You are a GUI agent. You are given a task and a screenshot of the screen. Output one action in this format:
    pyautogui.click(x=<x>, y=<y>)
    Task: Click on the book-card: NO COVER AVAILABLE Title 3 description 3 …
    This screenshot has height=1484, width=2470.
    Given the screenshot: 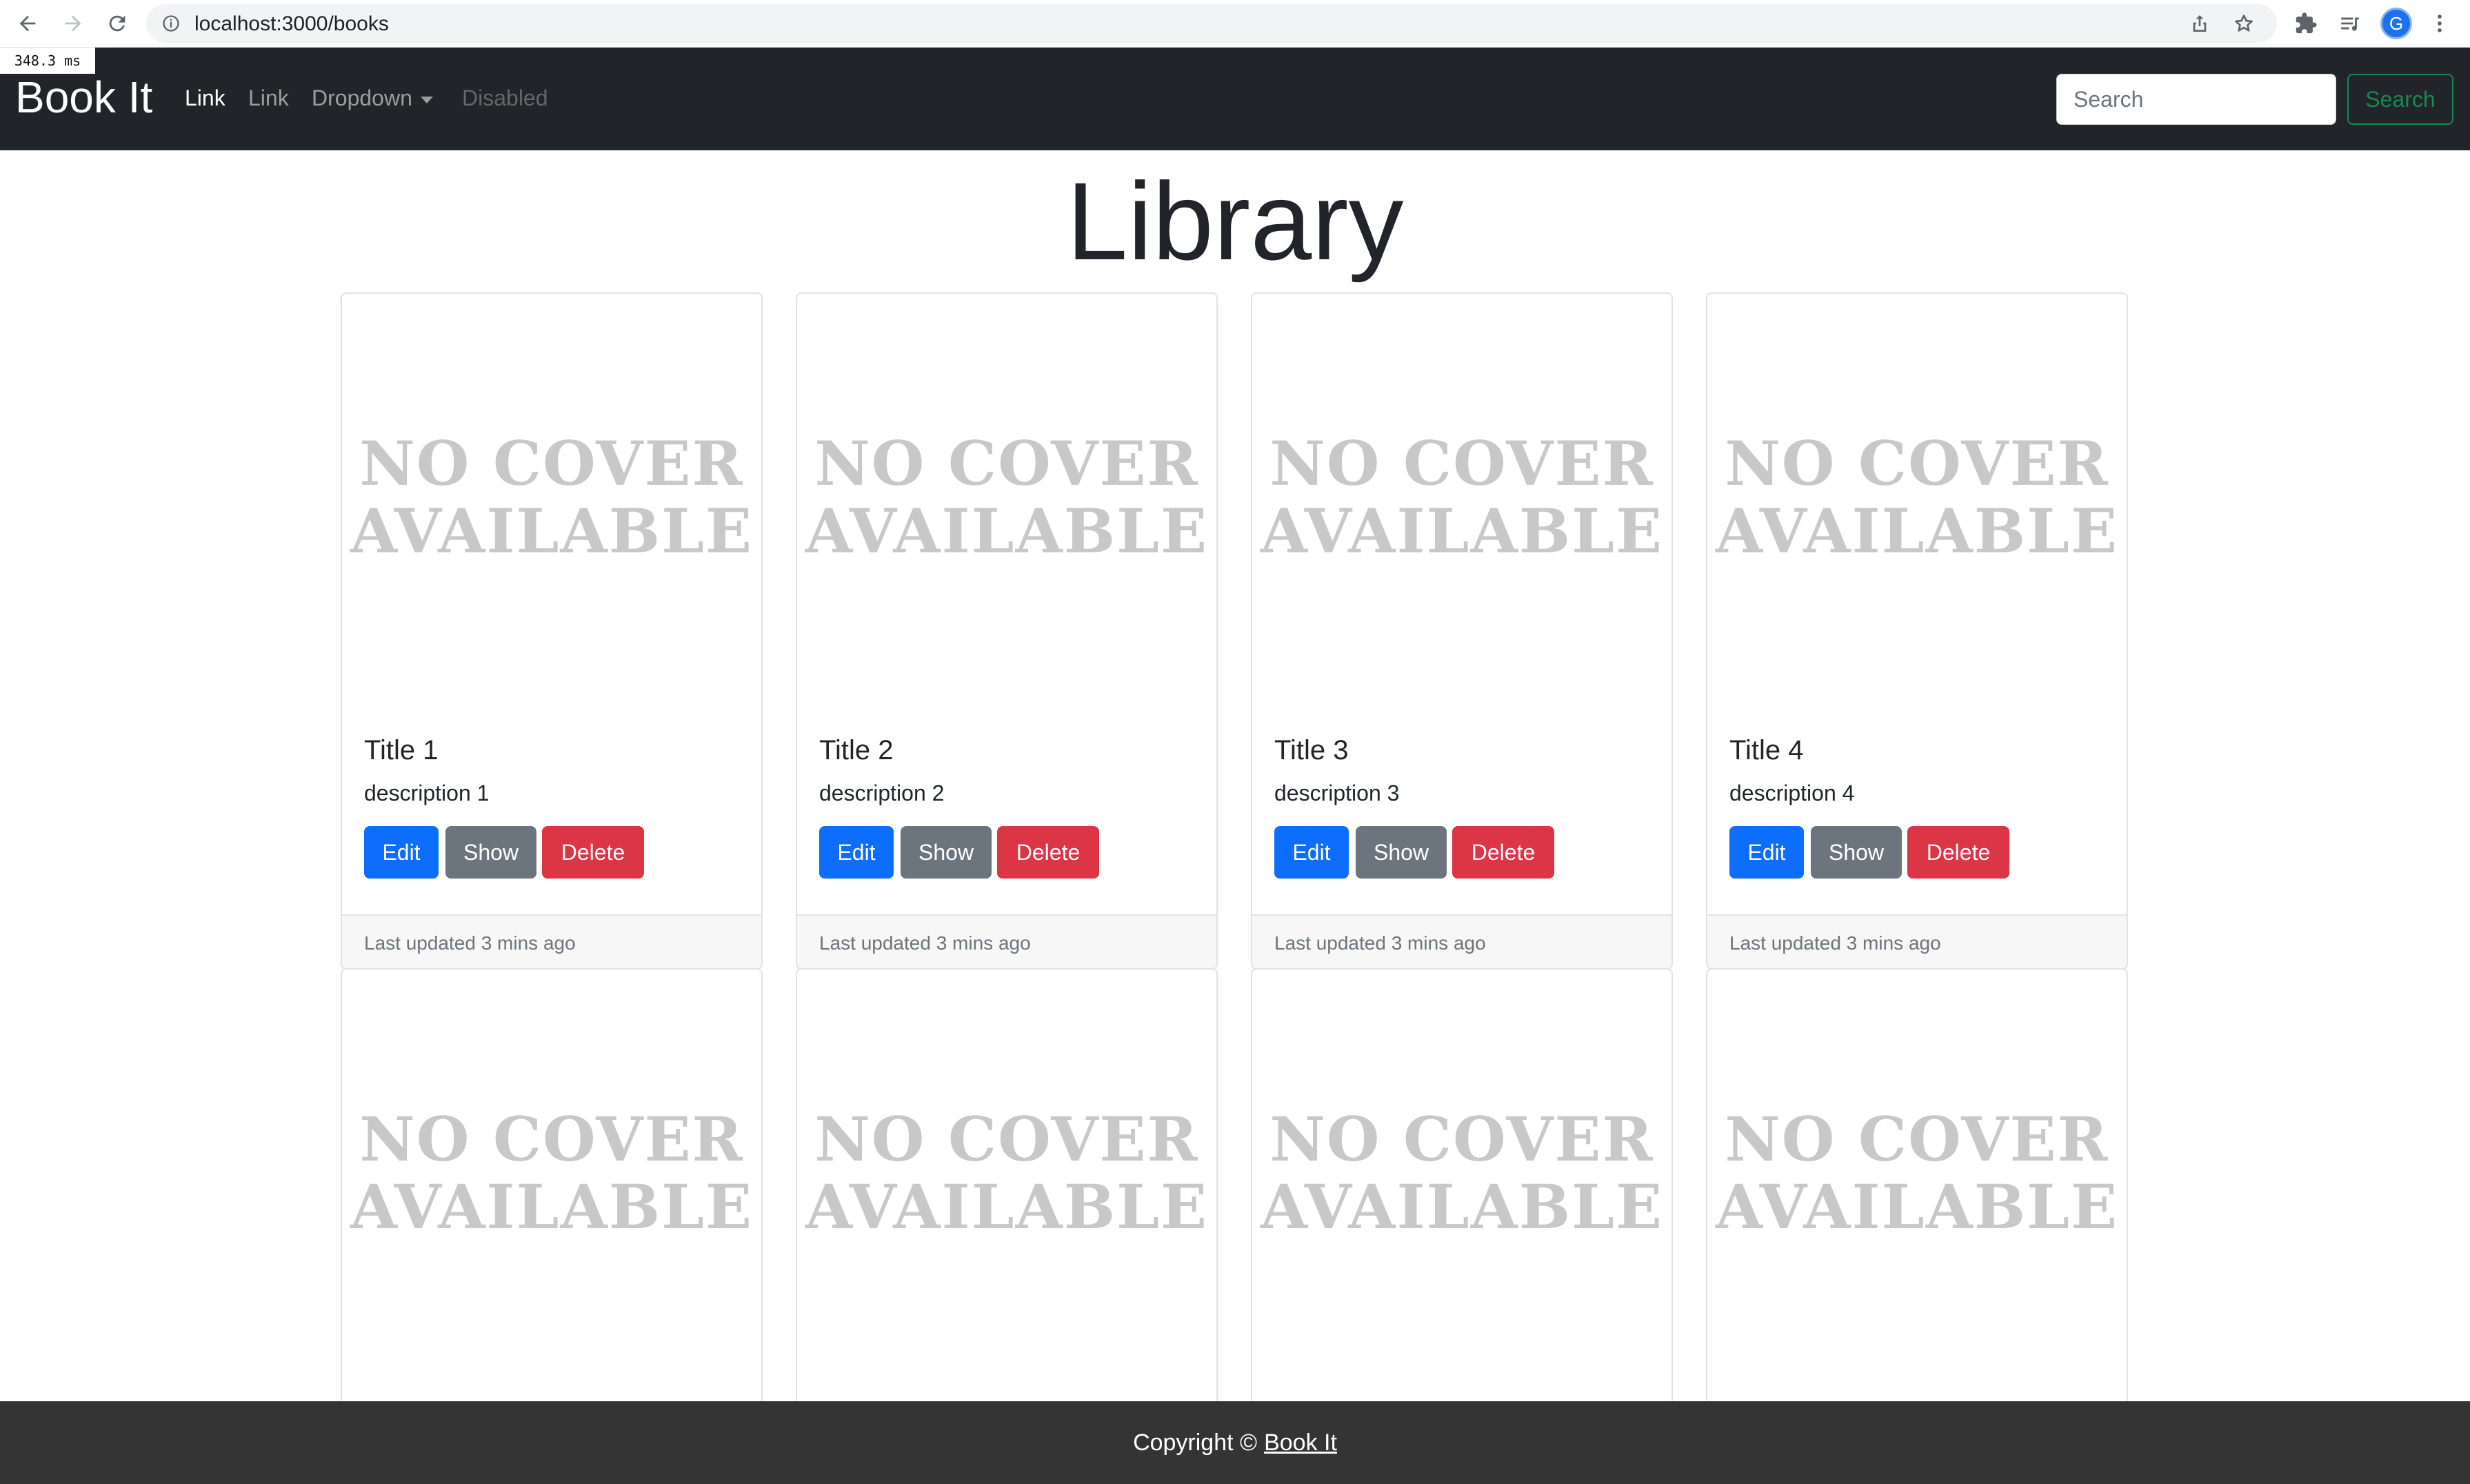 What is the action you would take?
    pyautogui.click(x=1462, y=631)
    